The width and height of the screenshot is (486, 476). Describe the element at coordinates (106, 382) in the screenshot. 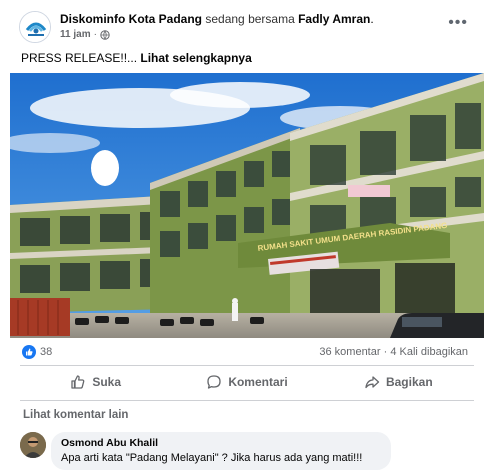

I see `like-label: Suka` at that location.